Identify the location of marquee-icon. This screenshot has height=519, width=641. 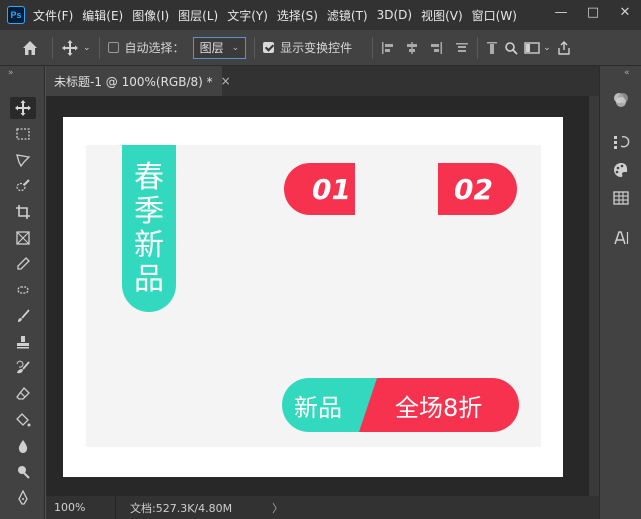
(23, 134).